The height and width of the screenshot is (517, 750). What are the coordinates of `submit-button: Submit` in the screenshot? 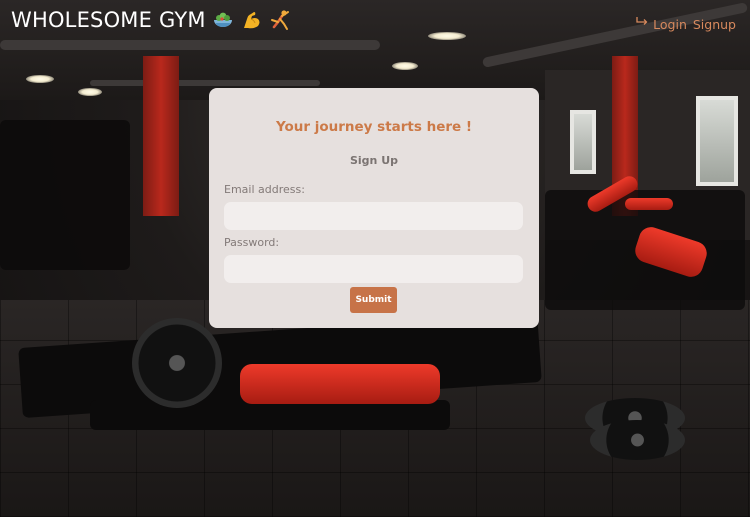 It's located at (373, 300).